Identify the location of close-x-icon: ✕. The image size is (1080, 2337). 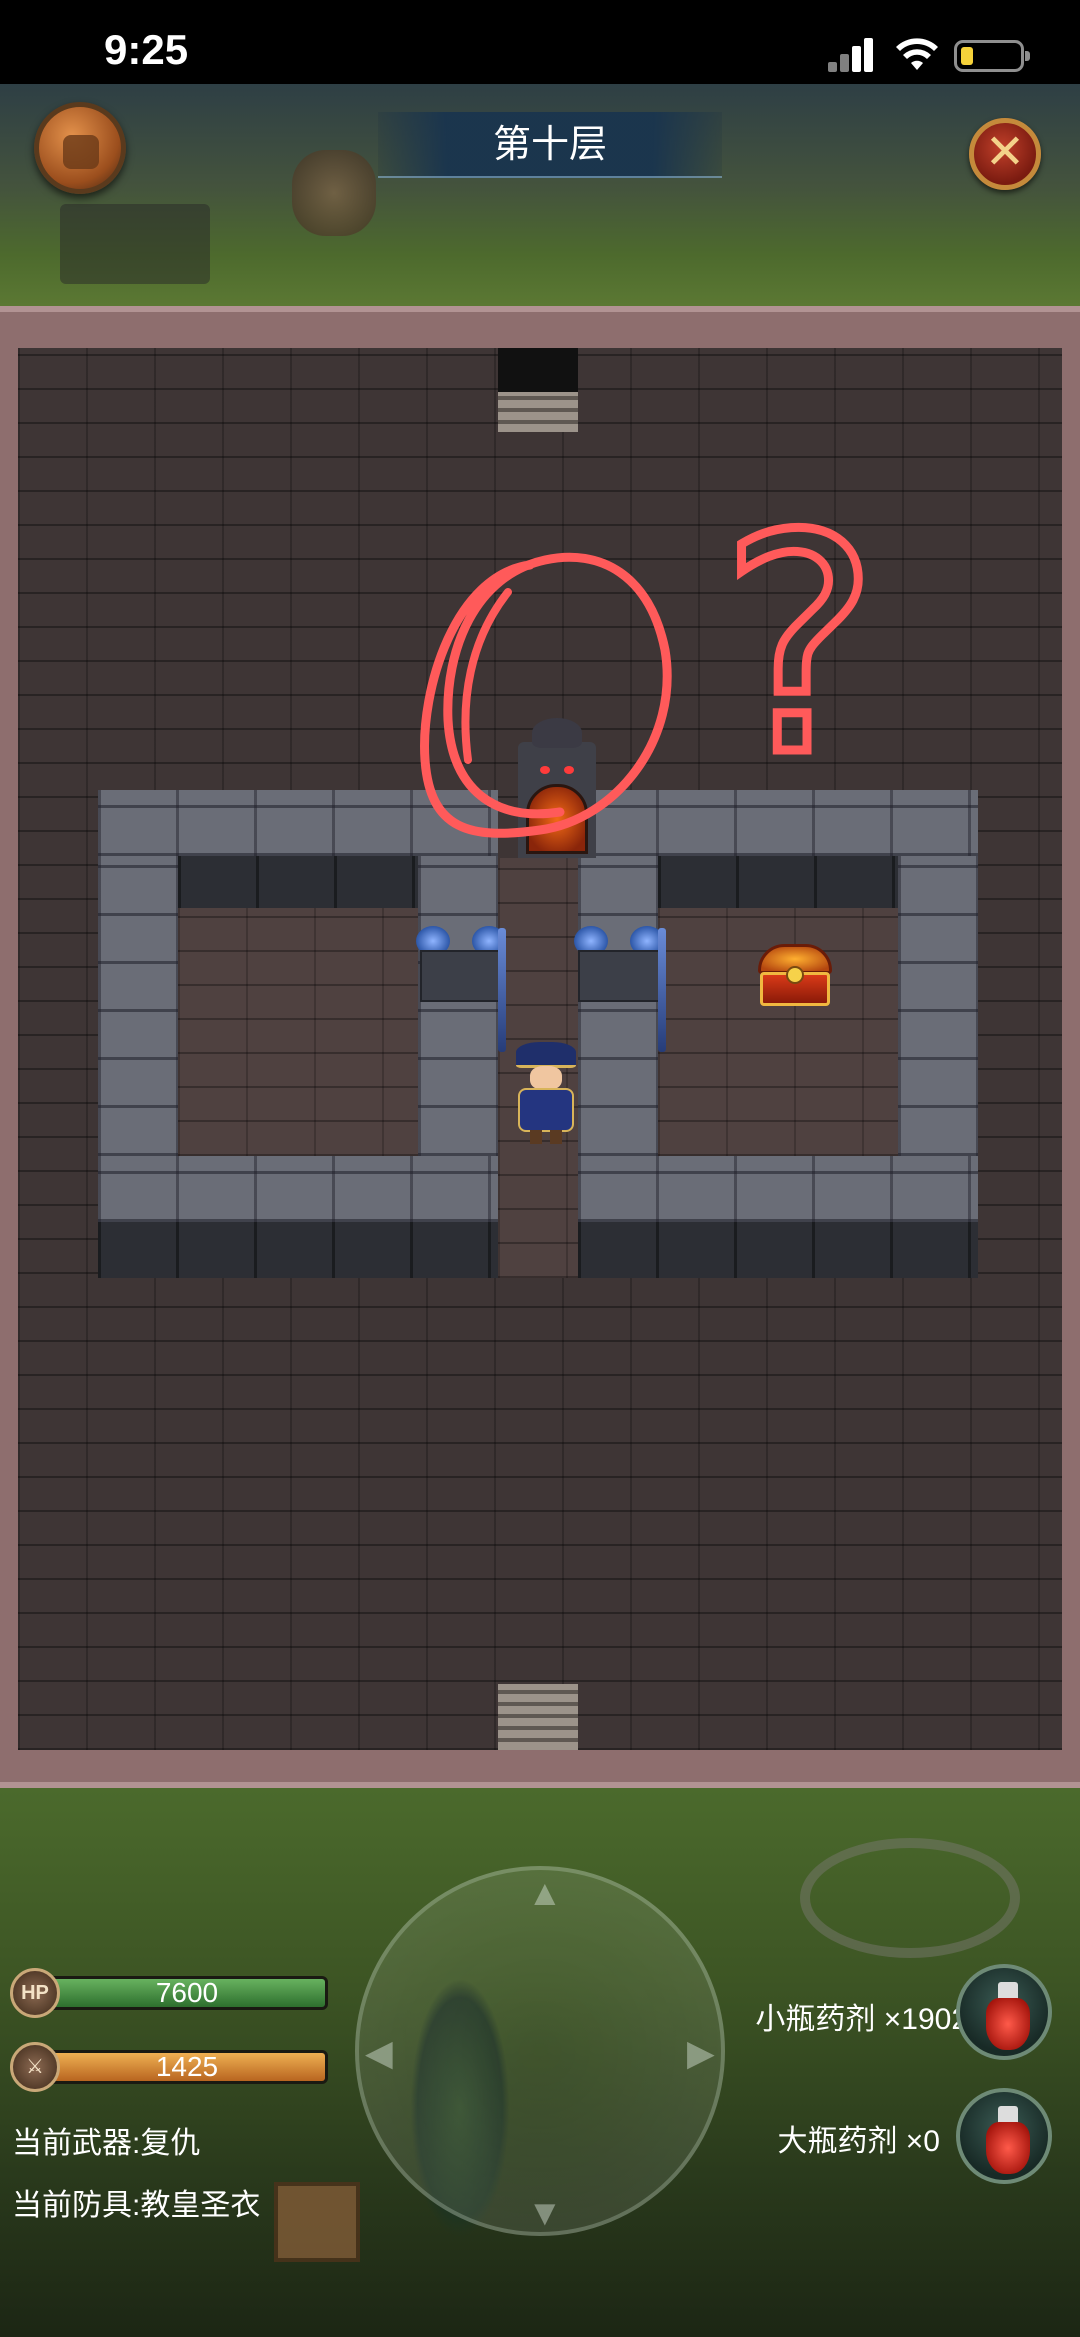
(1005, 152).